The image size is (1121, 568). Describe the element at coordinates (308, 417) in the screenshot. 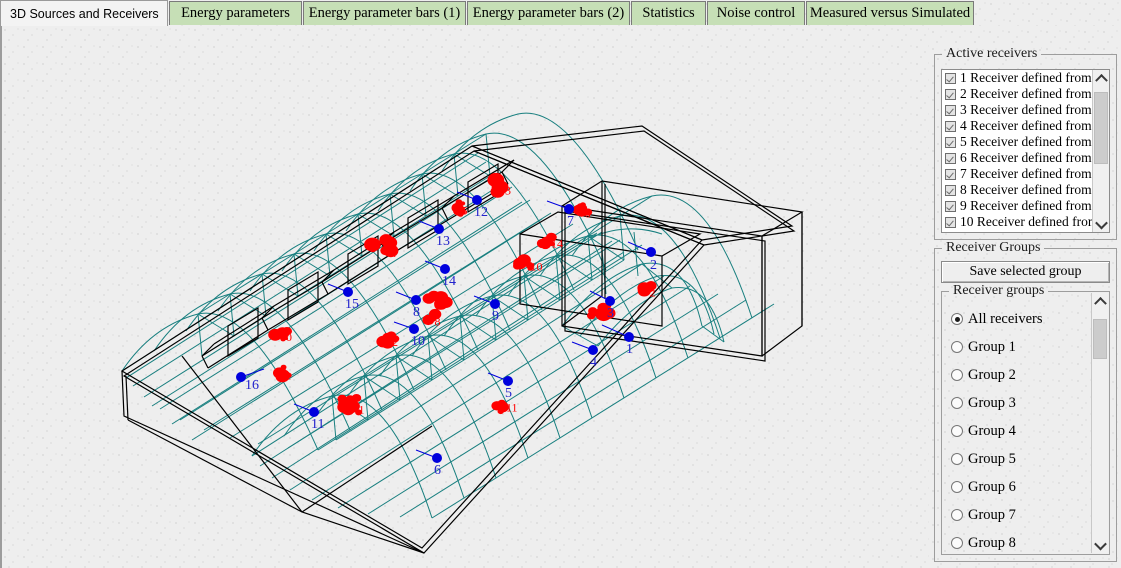

I see `receiver-marker: 11` at that location.